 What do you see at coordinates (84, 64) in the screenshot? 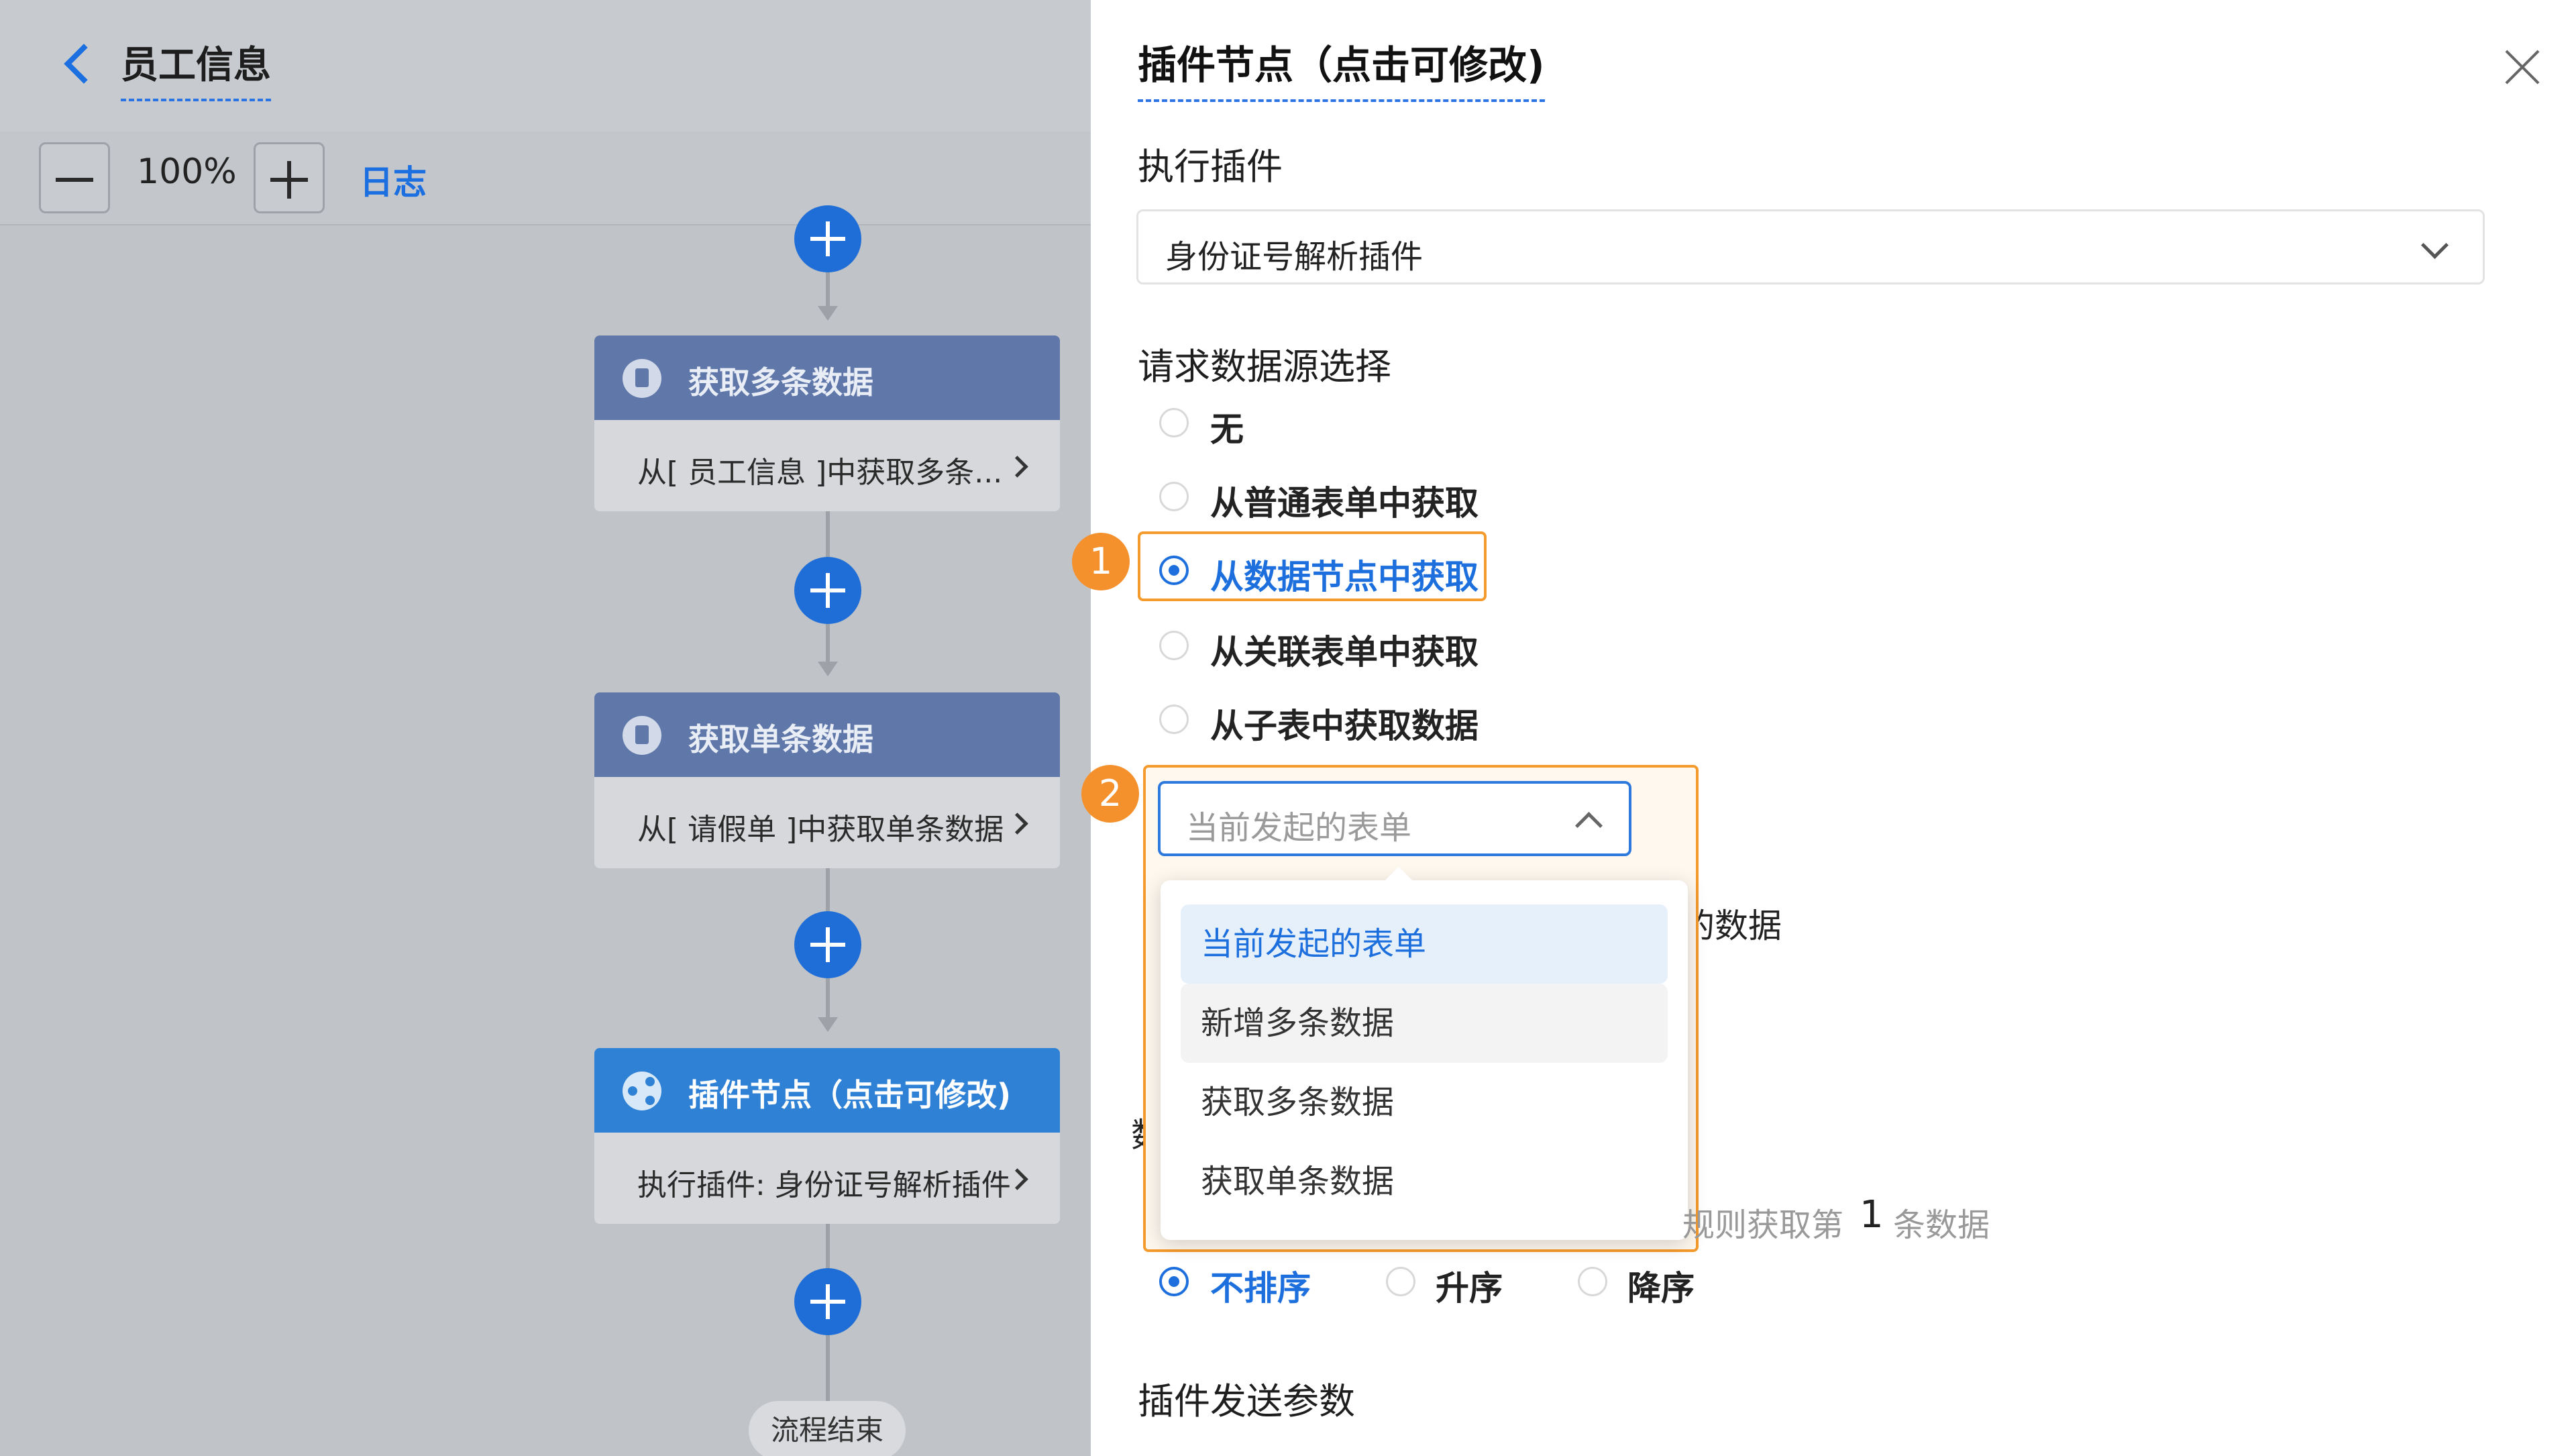
I see `chevron-left-icon` at bounding box center [84, 64].